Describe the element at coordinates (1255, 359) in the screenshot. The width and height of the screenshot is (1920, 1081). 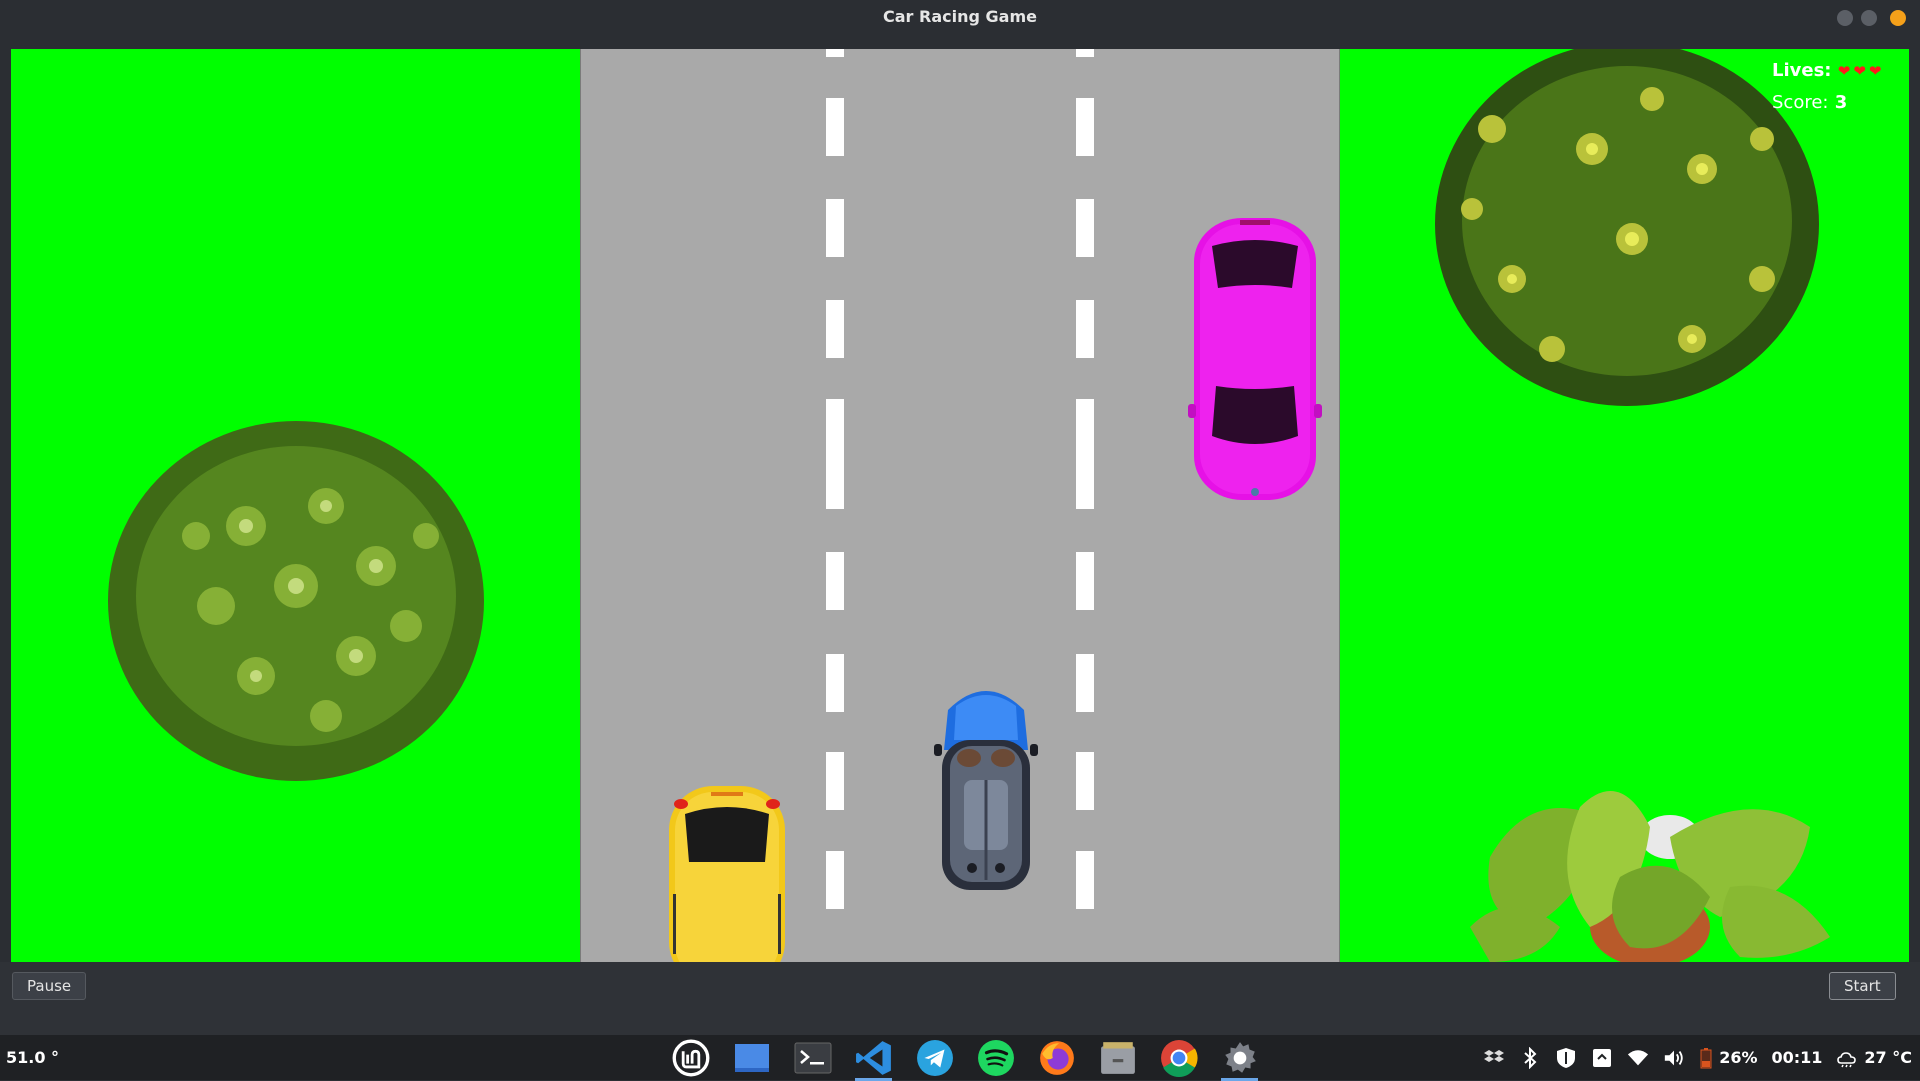
I see `enemy-car-magenta` at that location.